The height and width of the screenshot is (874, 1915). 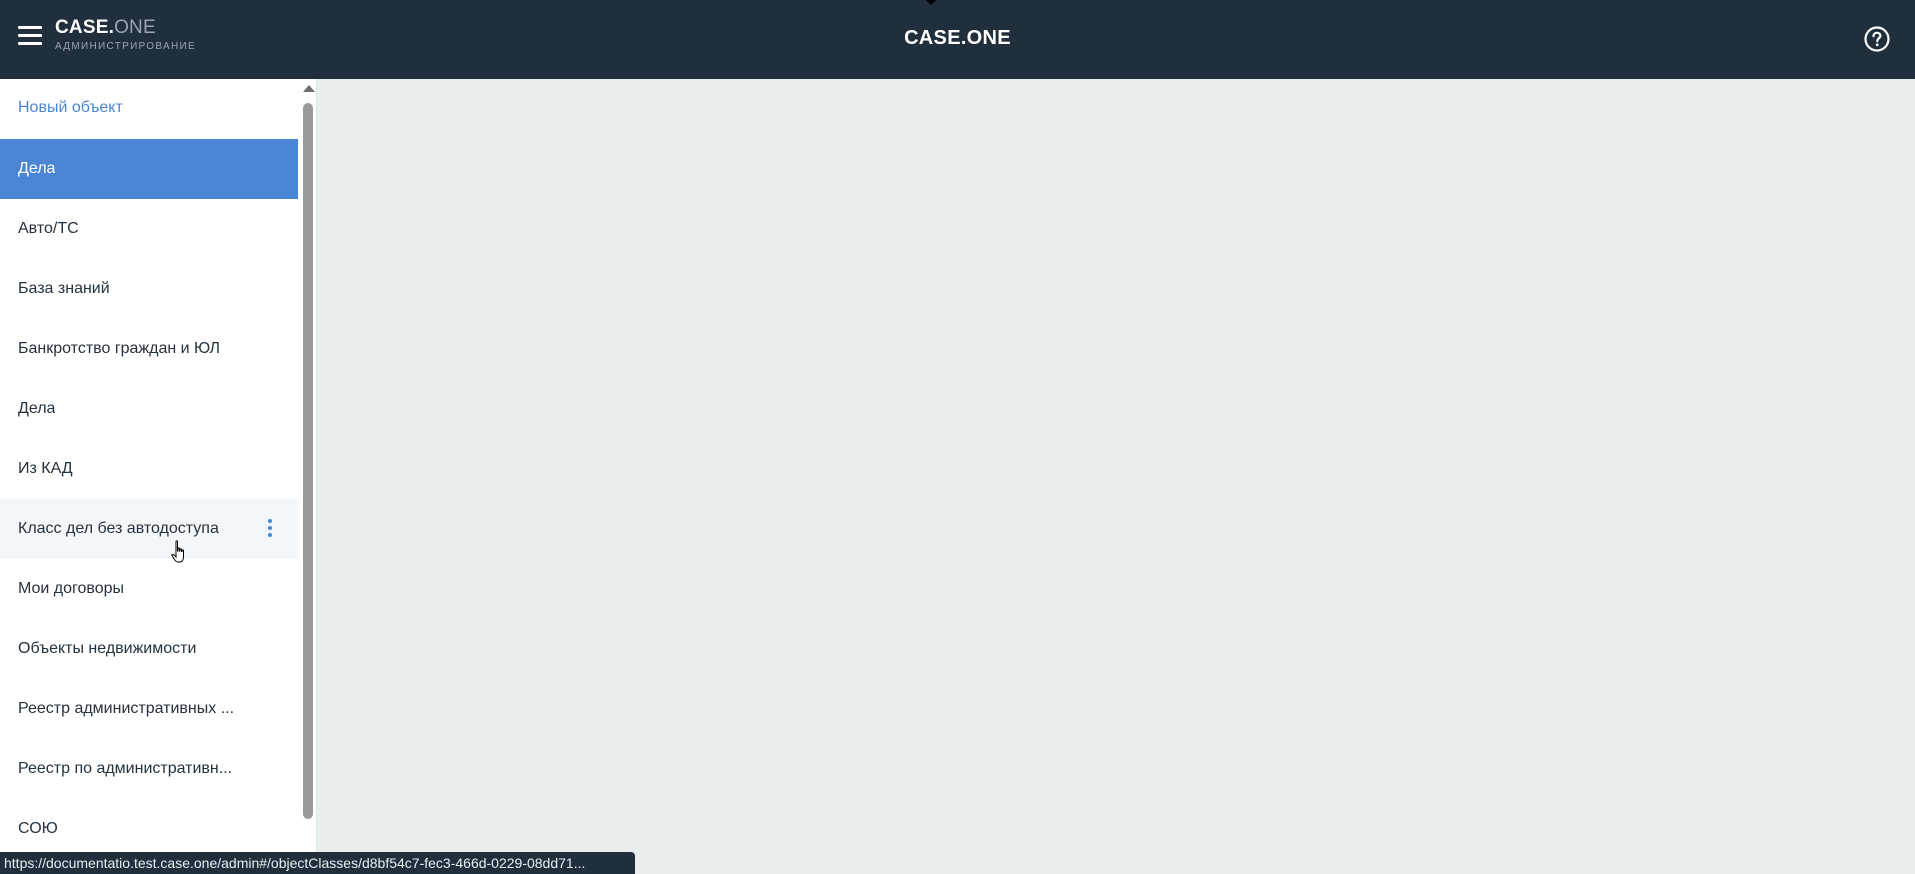 I want to click on sidebar-item-label: Из КАД, so click(x=45, y=468).